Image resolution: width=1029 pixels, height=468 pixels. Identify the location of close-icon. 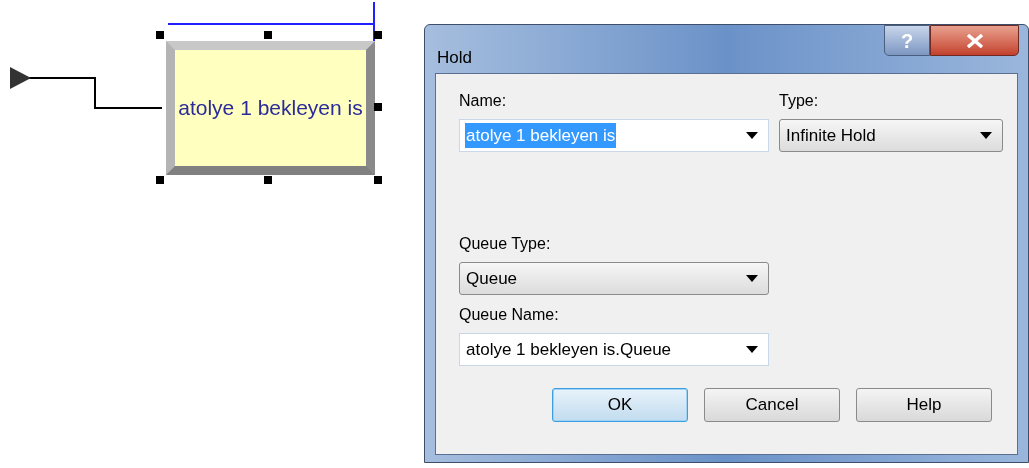
(974, 40).